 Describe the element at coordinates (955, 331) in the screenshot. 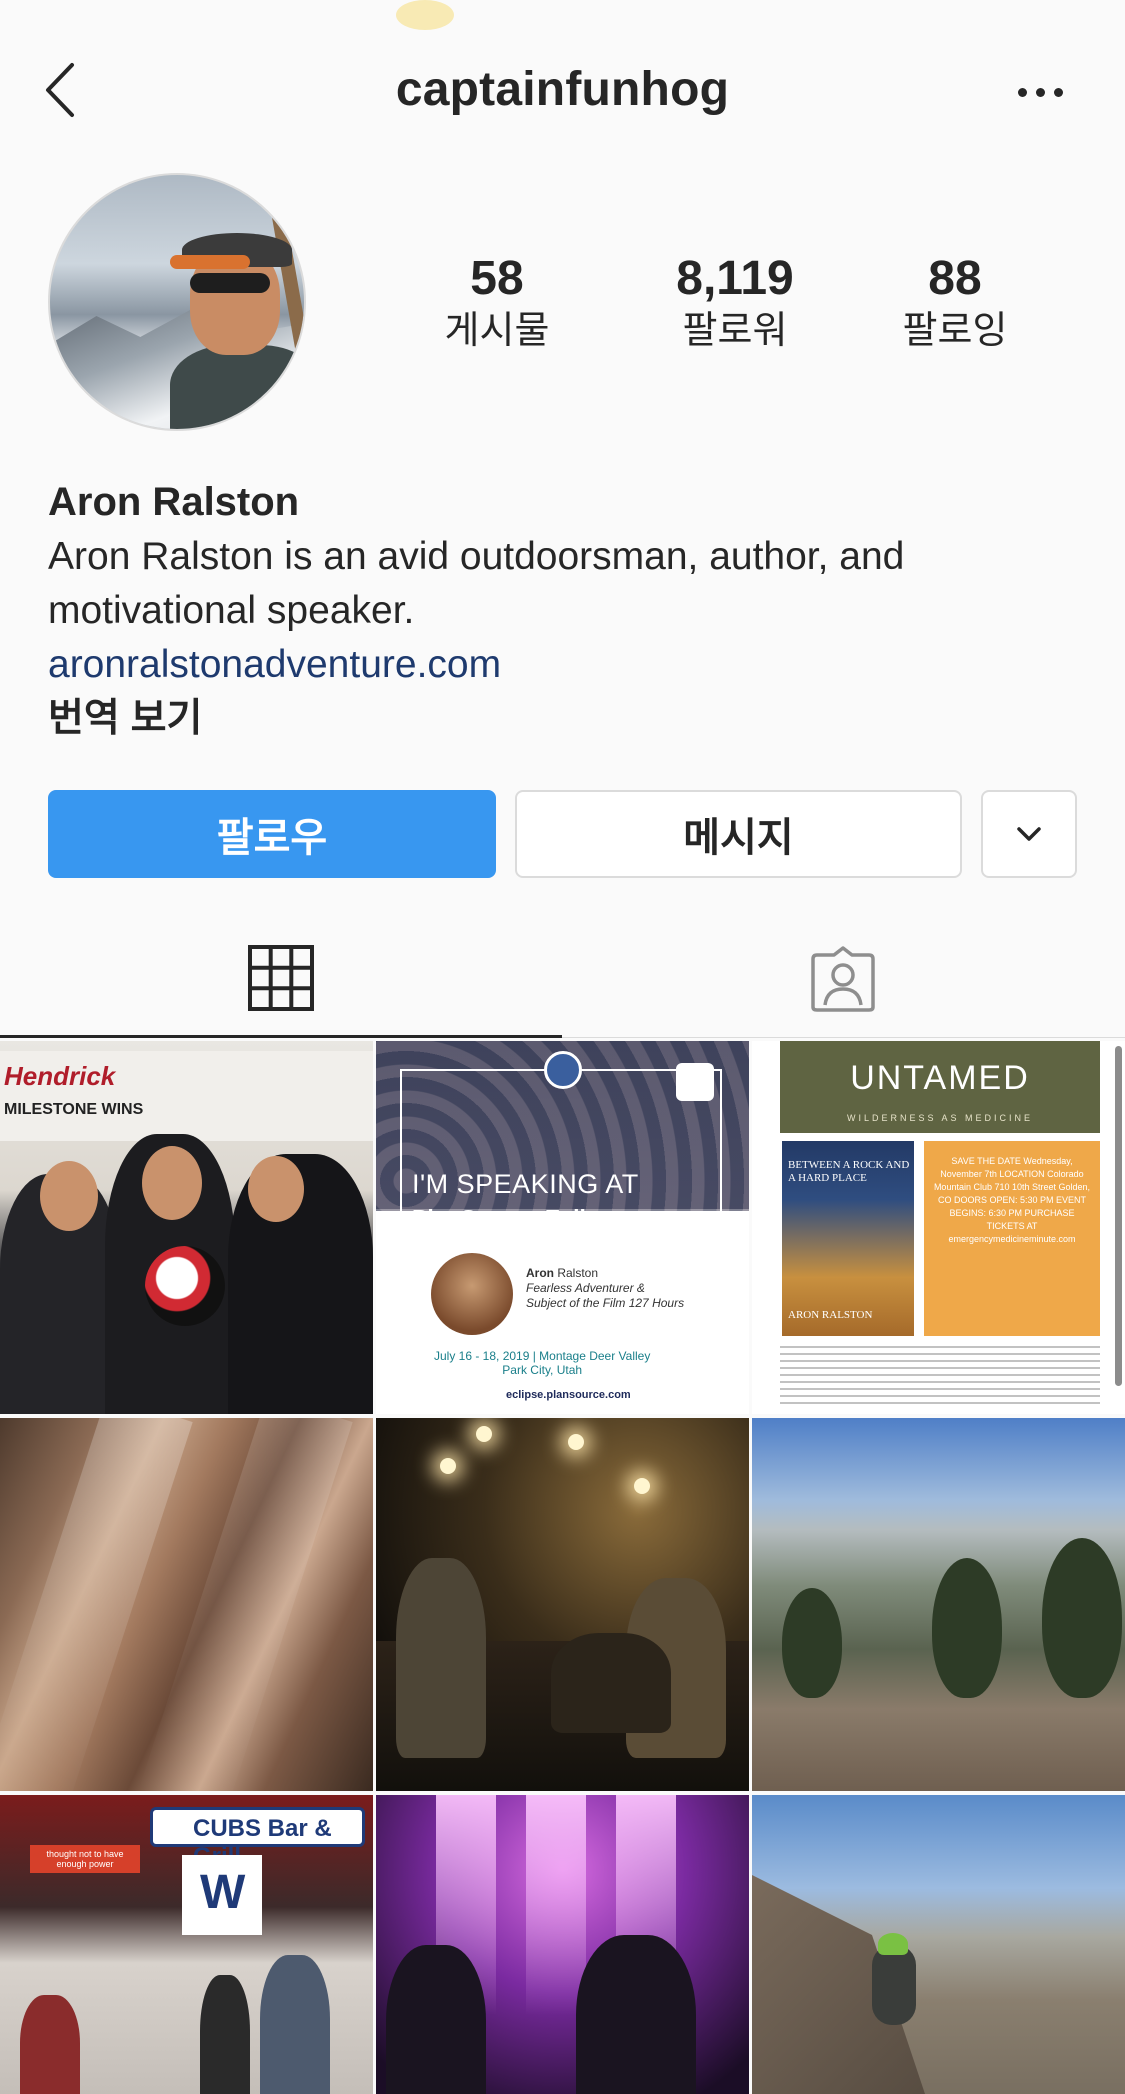

I see `following-label: 팔로잉` at that location.